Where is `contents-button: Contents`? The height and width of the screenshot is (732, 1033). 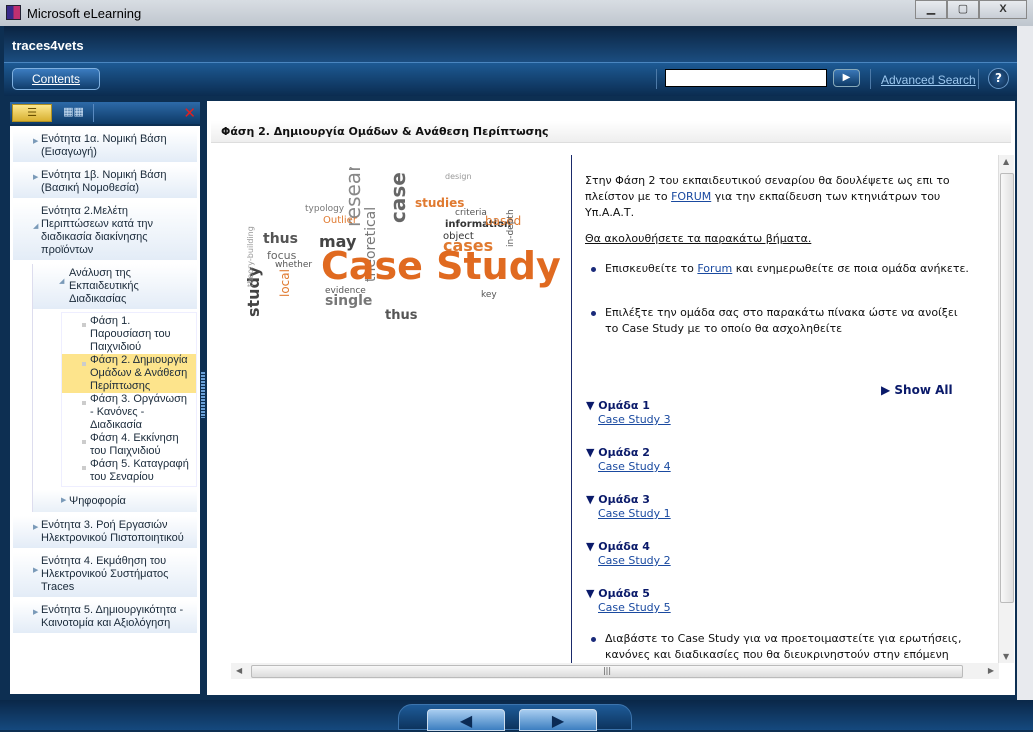 contents-button: Contents is located at coordinates (56, 79).